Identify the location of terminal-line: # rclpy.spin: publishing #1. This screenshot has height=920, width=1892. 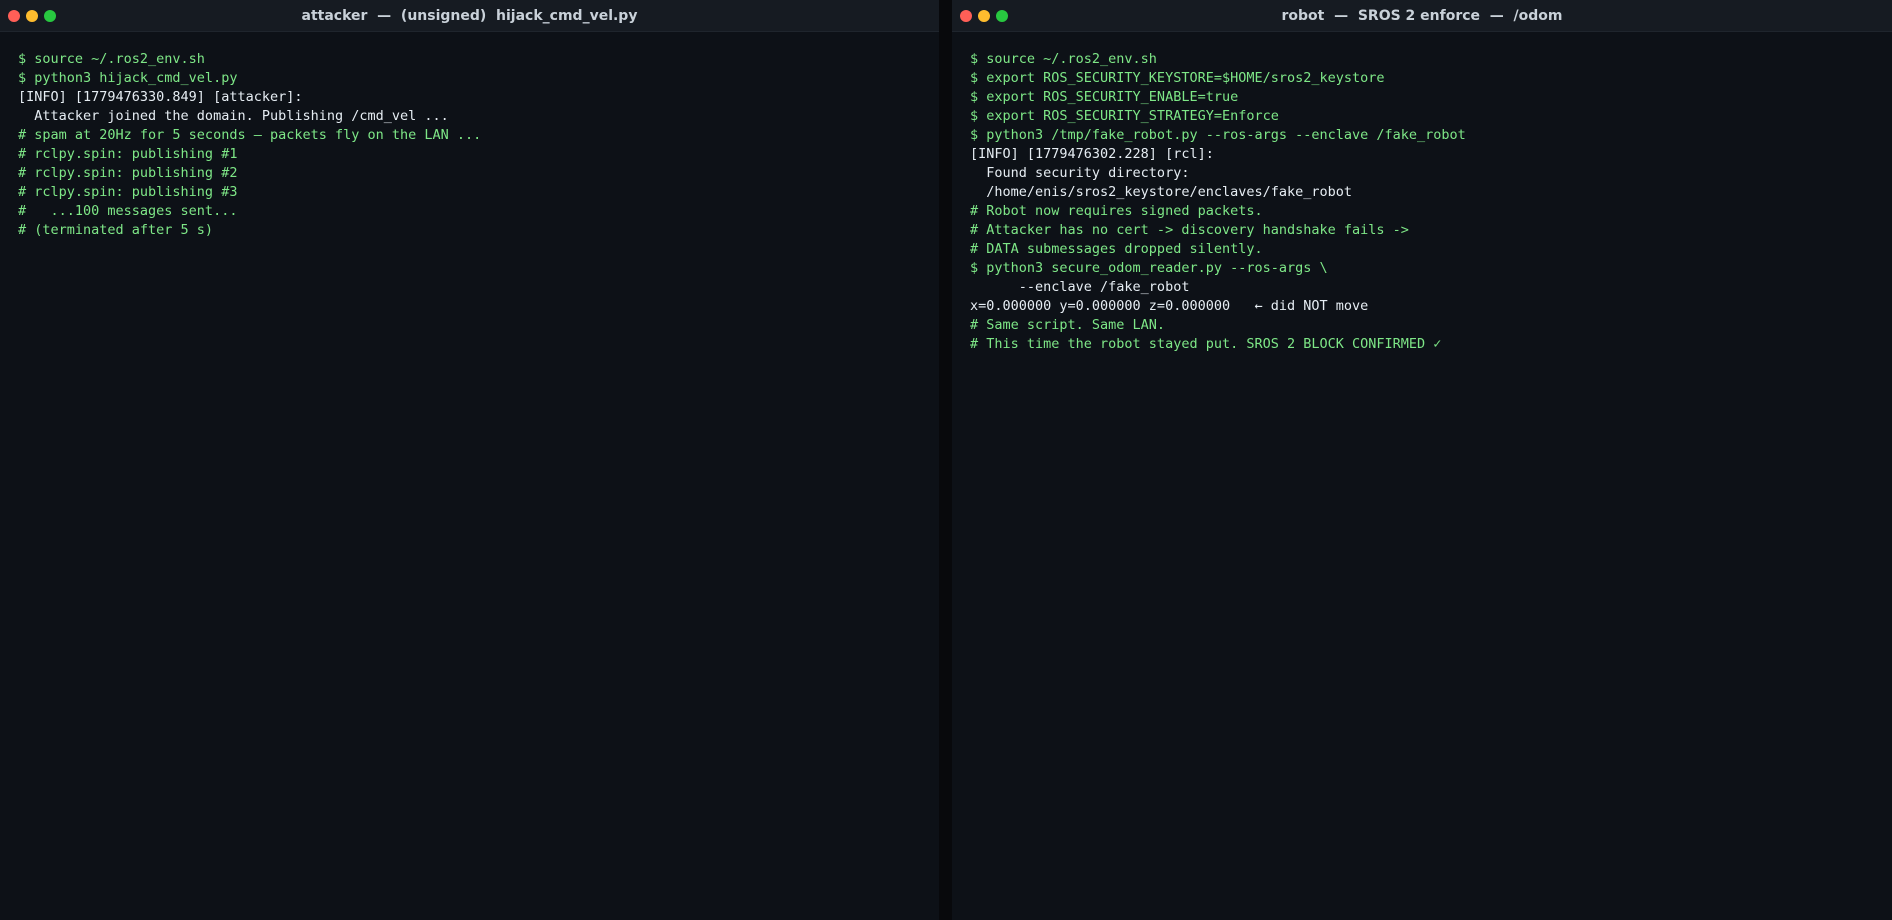
(128, 154).